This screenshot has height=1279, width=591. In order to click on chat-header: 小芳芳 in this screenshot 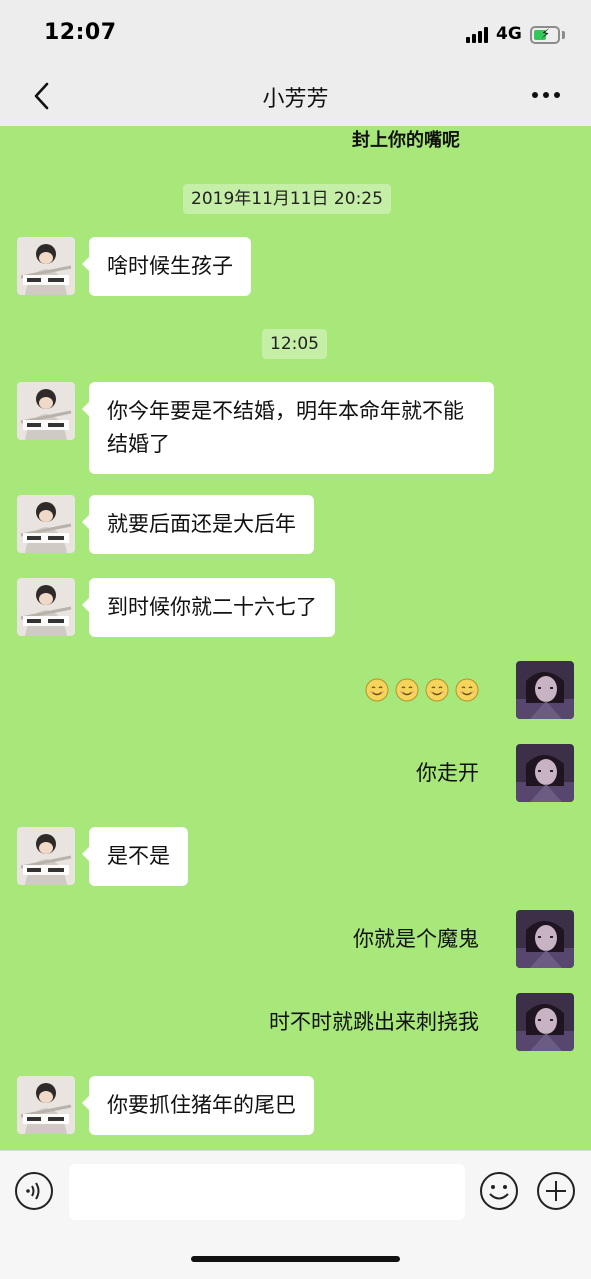, I will do `click(295, 97)`.